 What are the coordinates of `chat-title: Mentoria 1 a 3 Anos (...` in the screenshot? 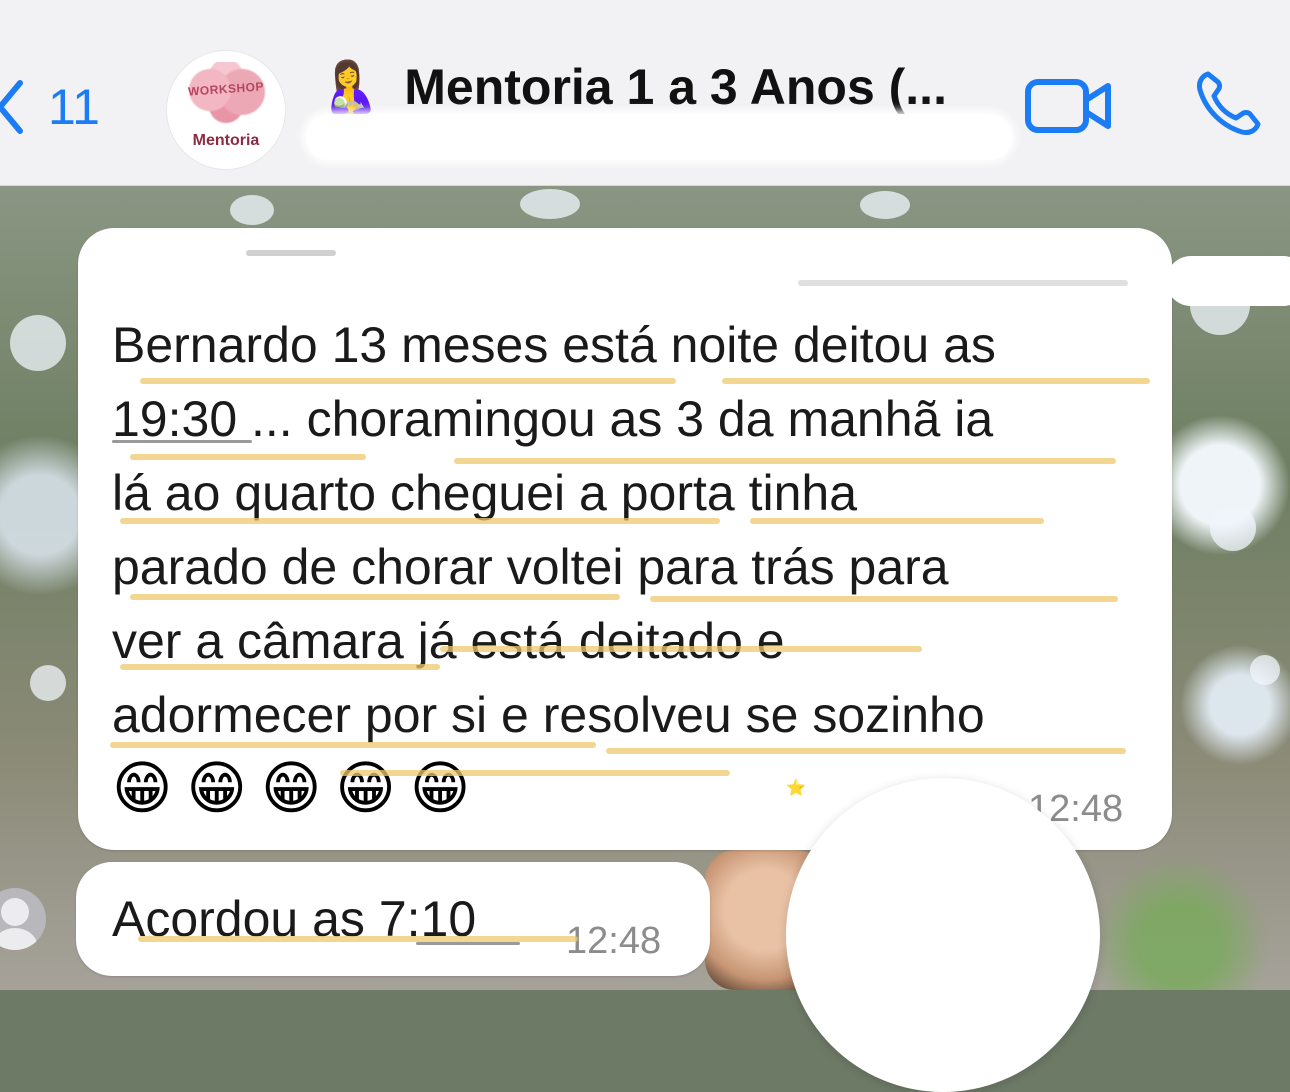 It's located at (675, 87).